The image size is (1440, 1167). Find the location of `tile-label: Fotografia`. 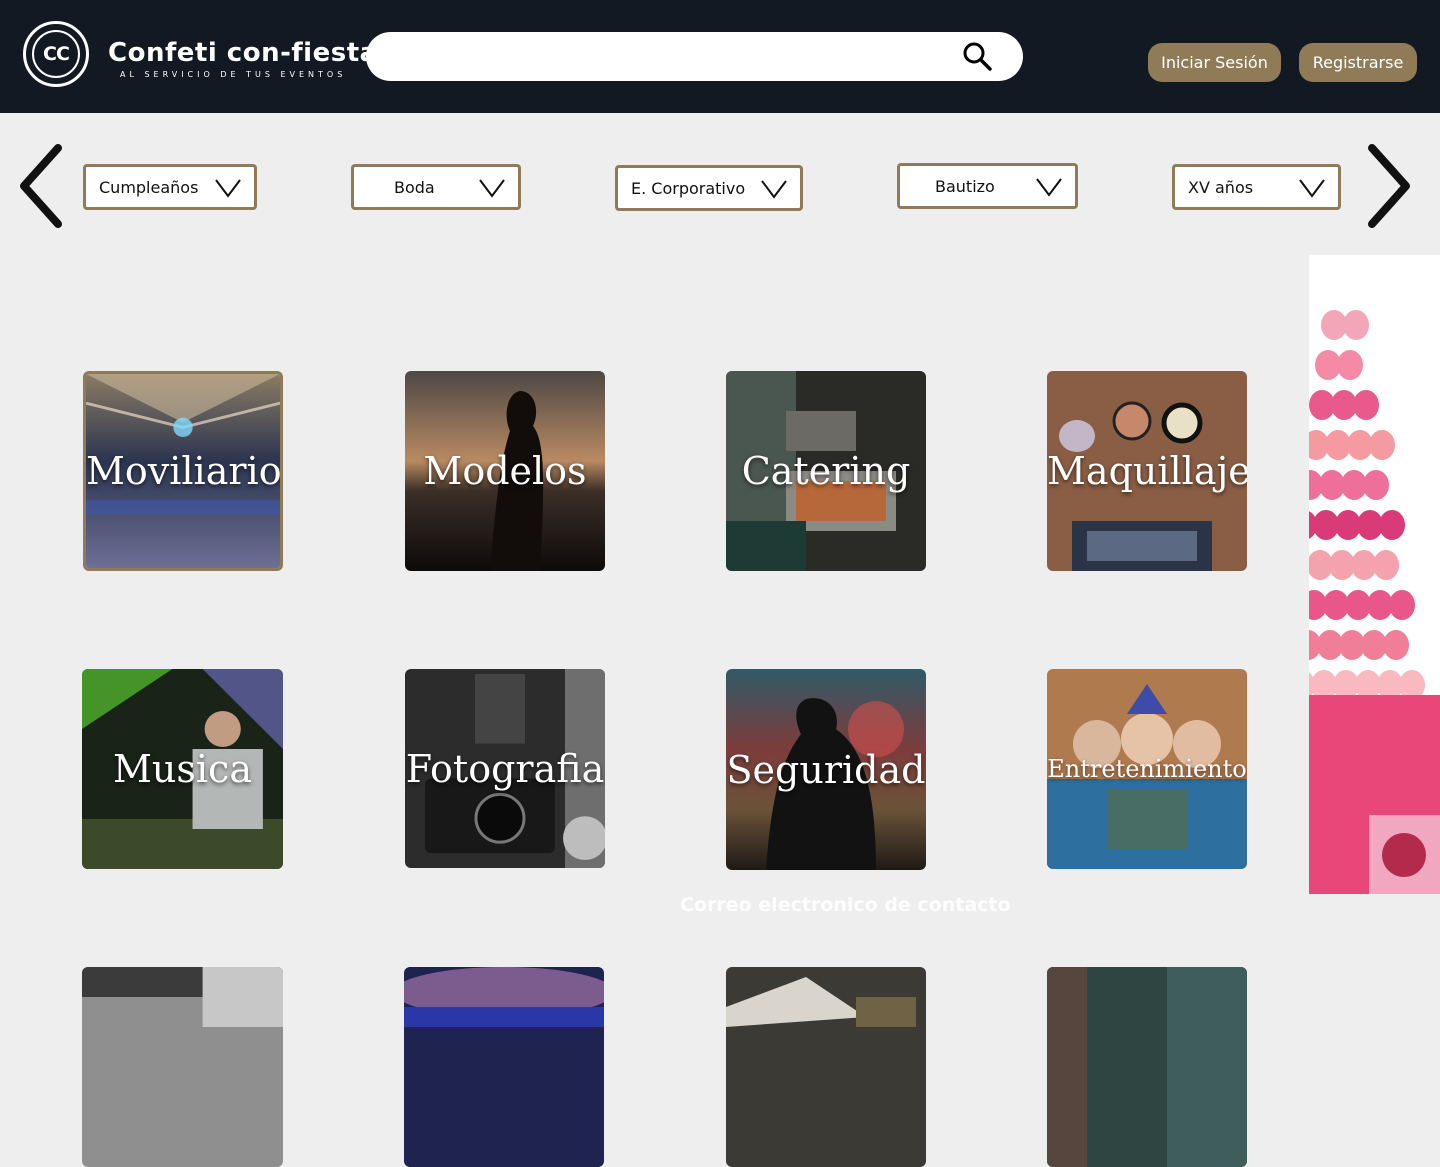

tile-label: Fotografia is located at coordinates (505, 768).